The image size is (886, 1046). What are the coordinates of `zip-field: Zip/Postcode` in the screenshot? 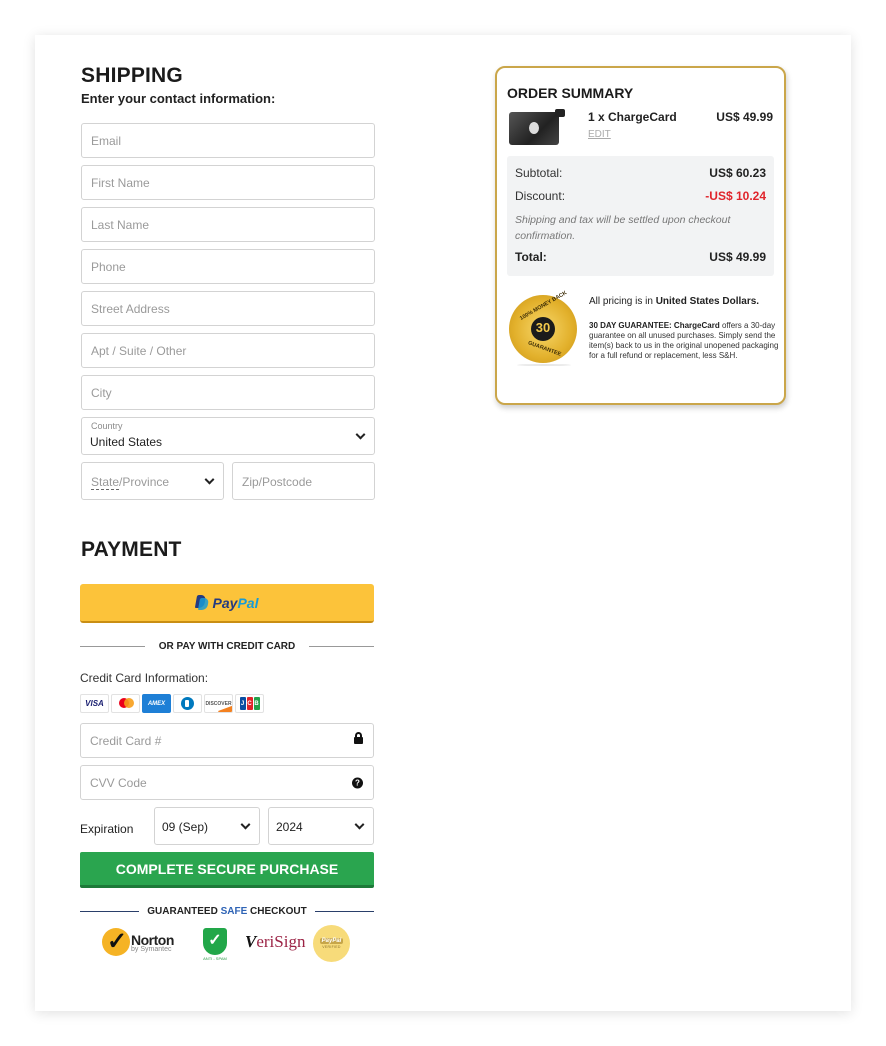 It's located at (303, 481).